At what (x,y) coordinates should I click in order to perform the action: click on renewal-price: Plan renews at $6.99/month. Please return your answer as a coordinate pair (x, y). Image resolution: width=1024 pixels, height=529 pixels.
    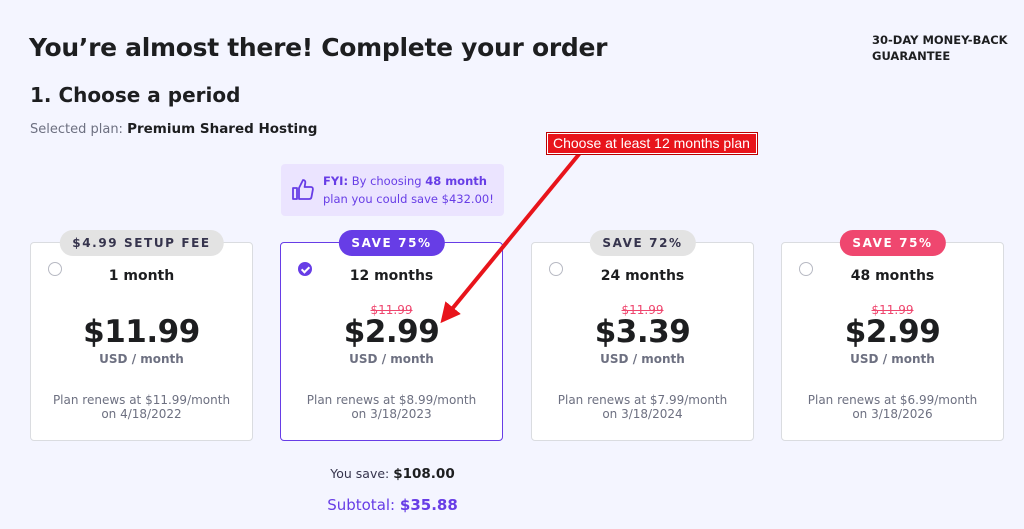
    Looking at the image, I should click on (892, 400).